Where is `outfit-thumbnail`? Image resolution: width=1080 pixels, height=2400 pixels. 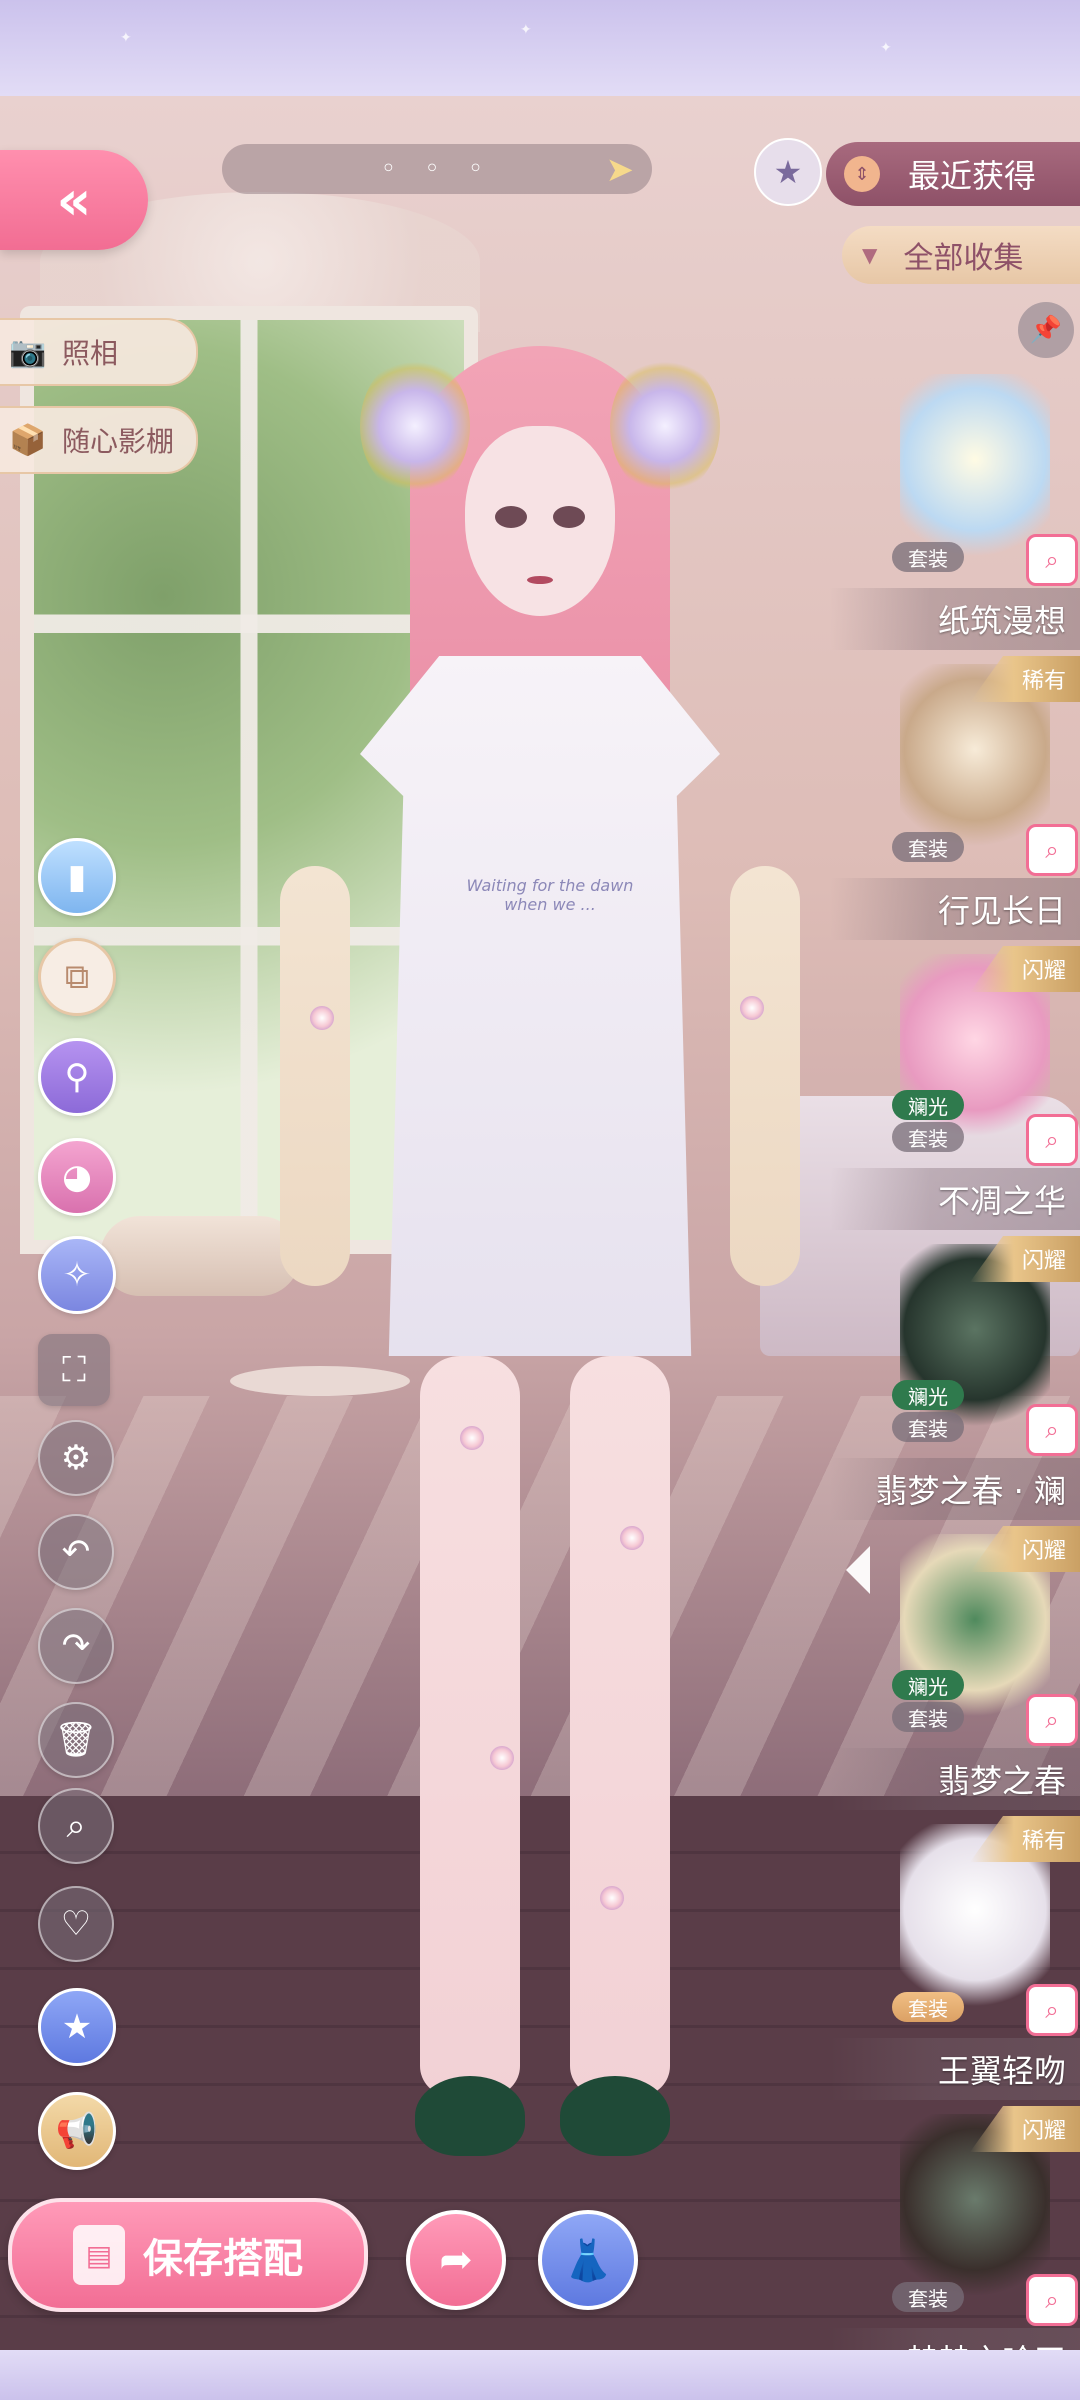
outfit-thumbnail is located at coordinates (975, 469).